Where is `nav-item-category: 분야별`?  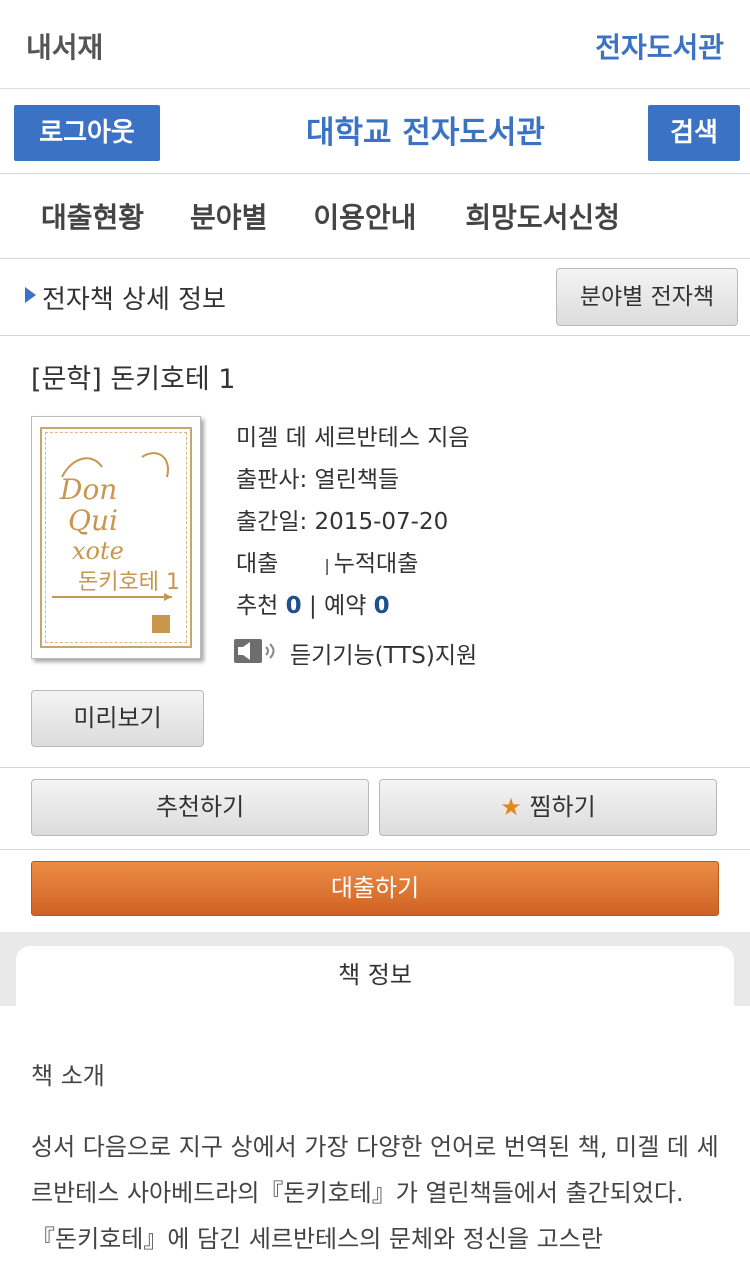 nav-item-category: 분야별 is located at coordinates (228, 216).